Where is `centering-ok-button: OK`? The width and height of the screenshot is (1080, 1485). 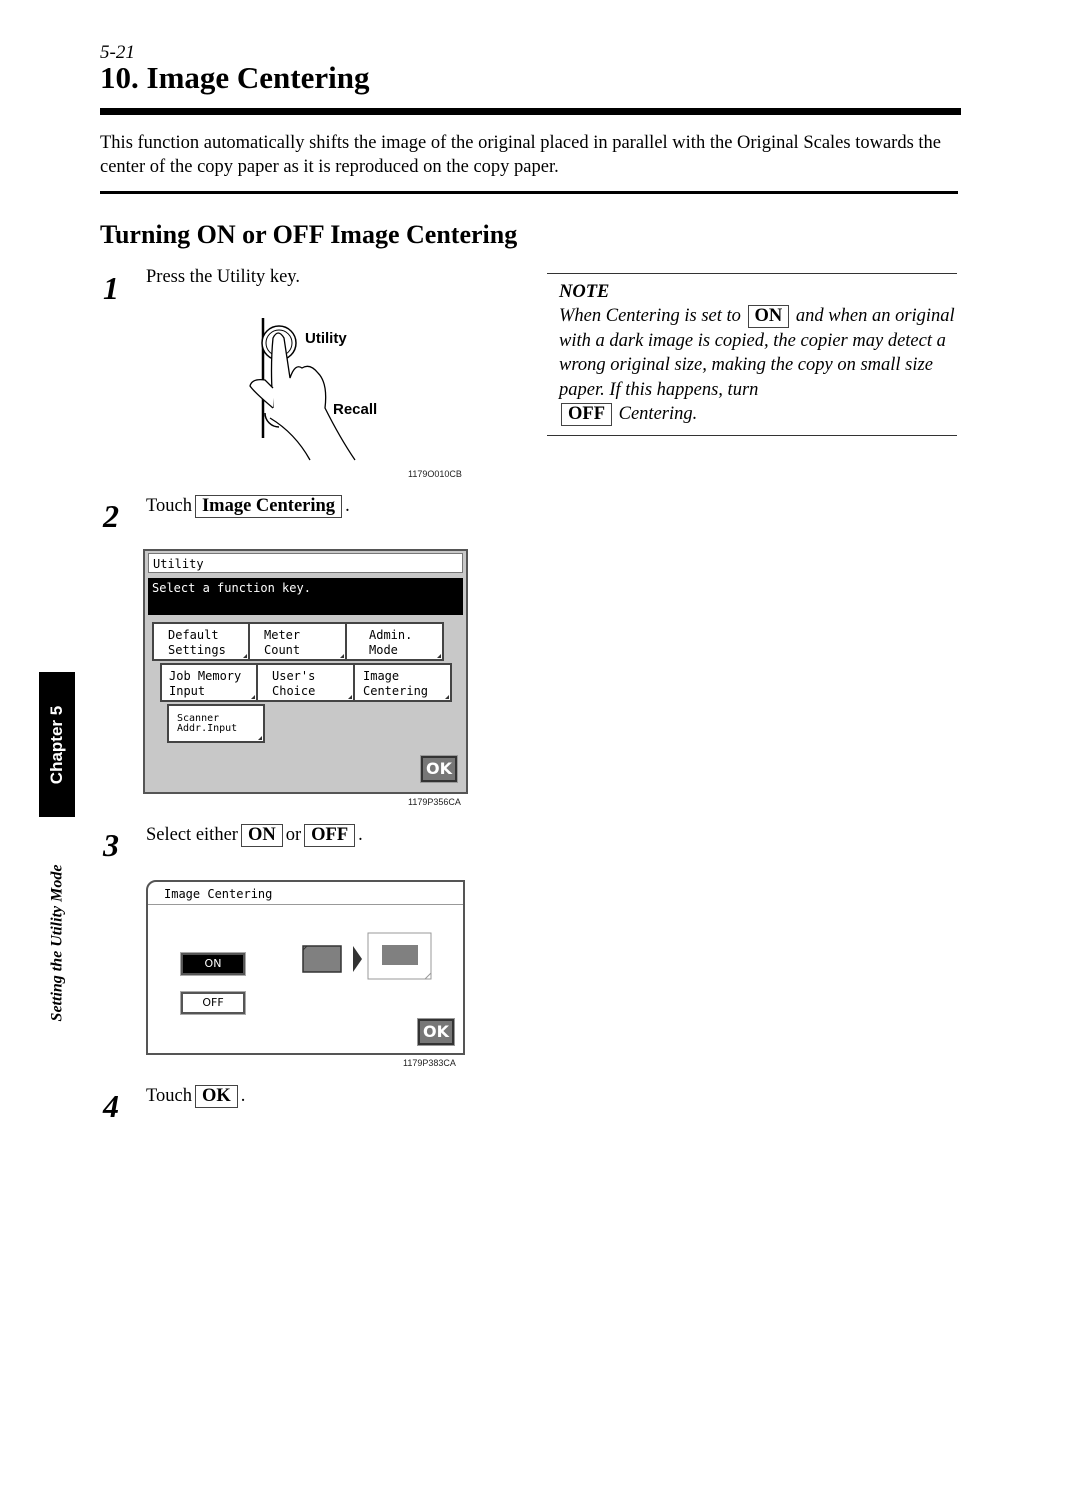 centering-ok-button: OK is located at coordinates (436, 1032).